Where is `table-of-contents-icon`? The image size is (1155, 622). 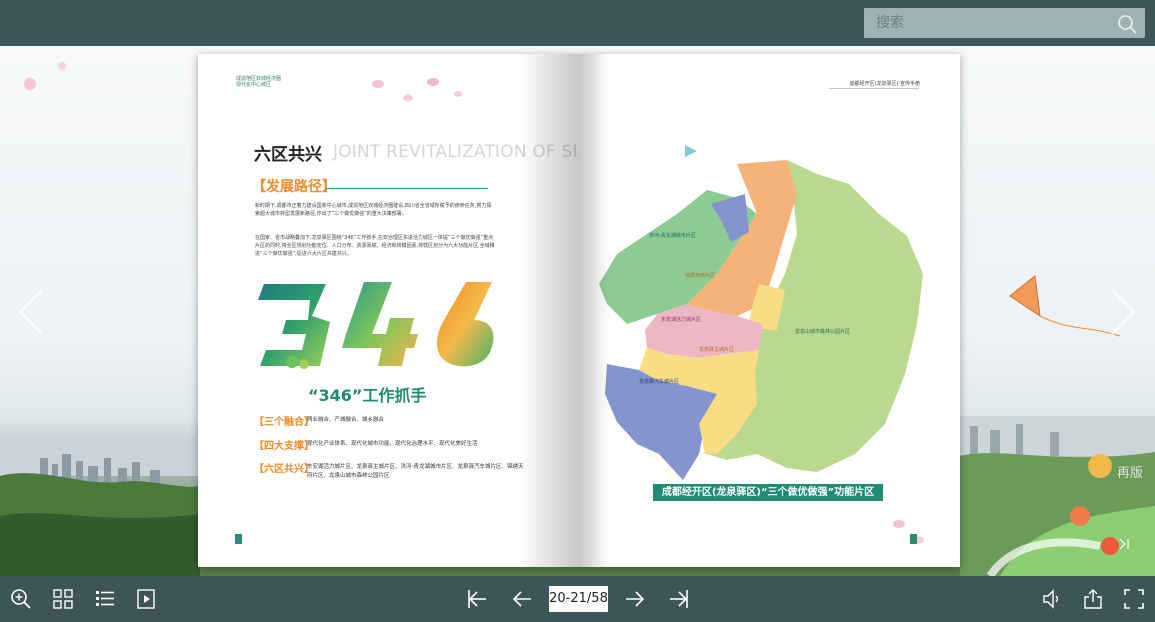
table-of-contents-icon is located at coordinates (105, 599).